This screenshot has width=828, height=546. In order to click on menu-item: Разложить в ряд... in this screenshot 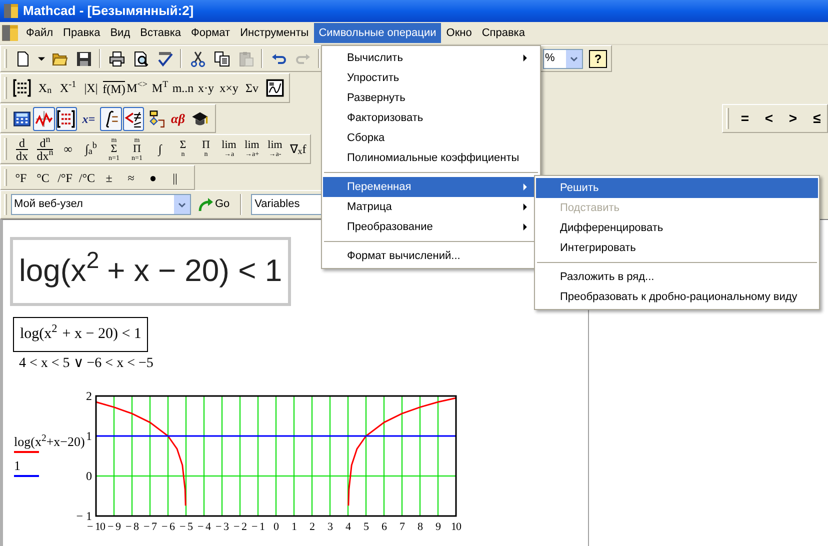, I will do `click(677, 277)`.